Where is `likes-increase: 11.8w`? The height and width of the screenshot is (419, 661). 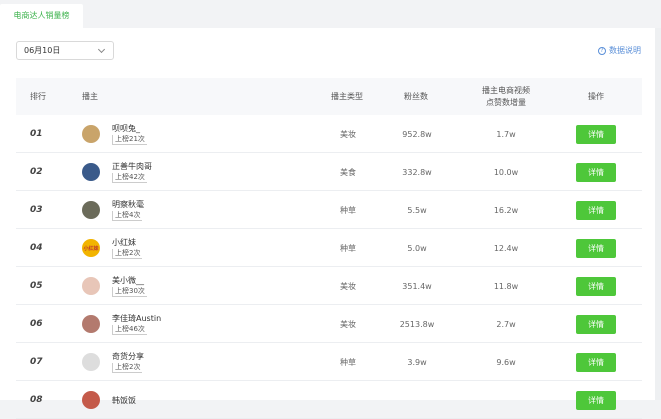 likes-increase: 11.8w is located at coordinates (506, 286).